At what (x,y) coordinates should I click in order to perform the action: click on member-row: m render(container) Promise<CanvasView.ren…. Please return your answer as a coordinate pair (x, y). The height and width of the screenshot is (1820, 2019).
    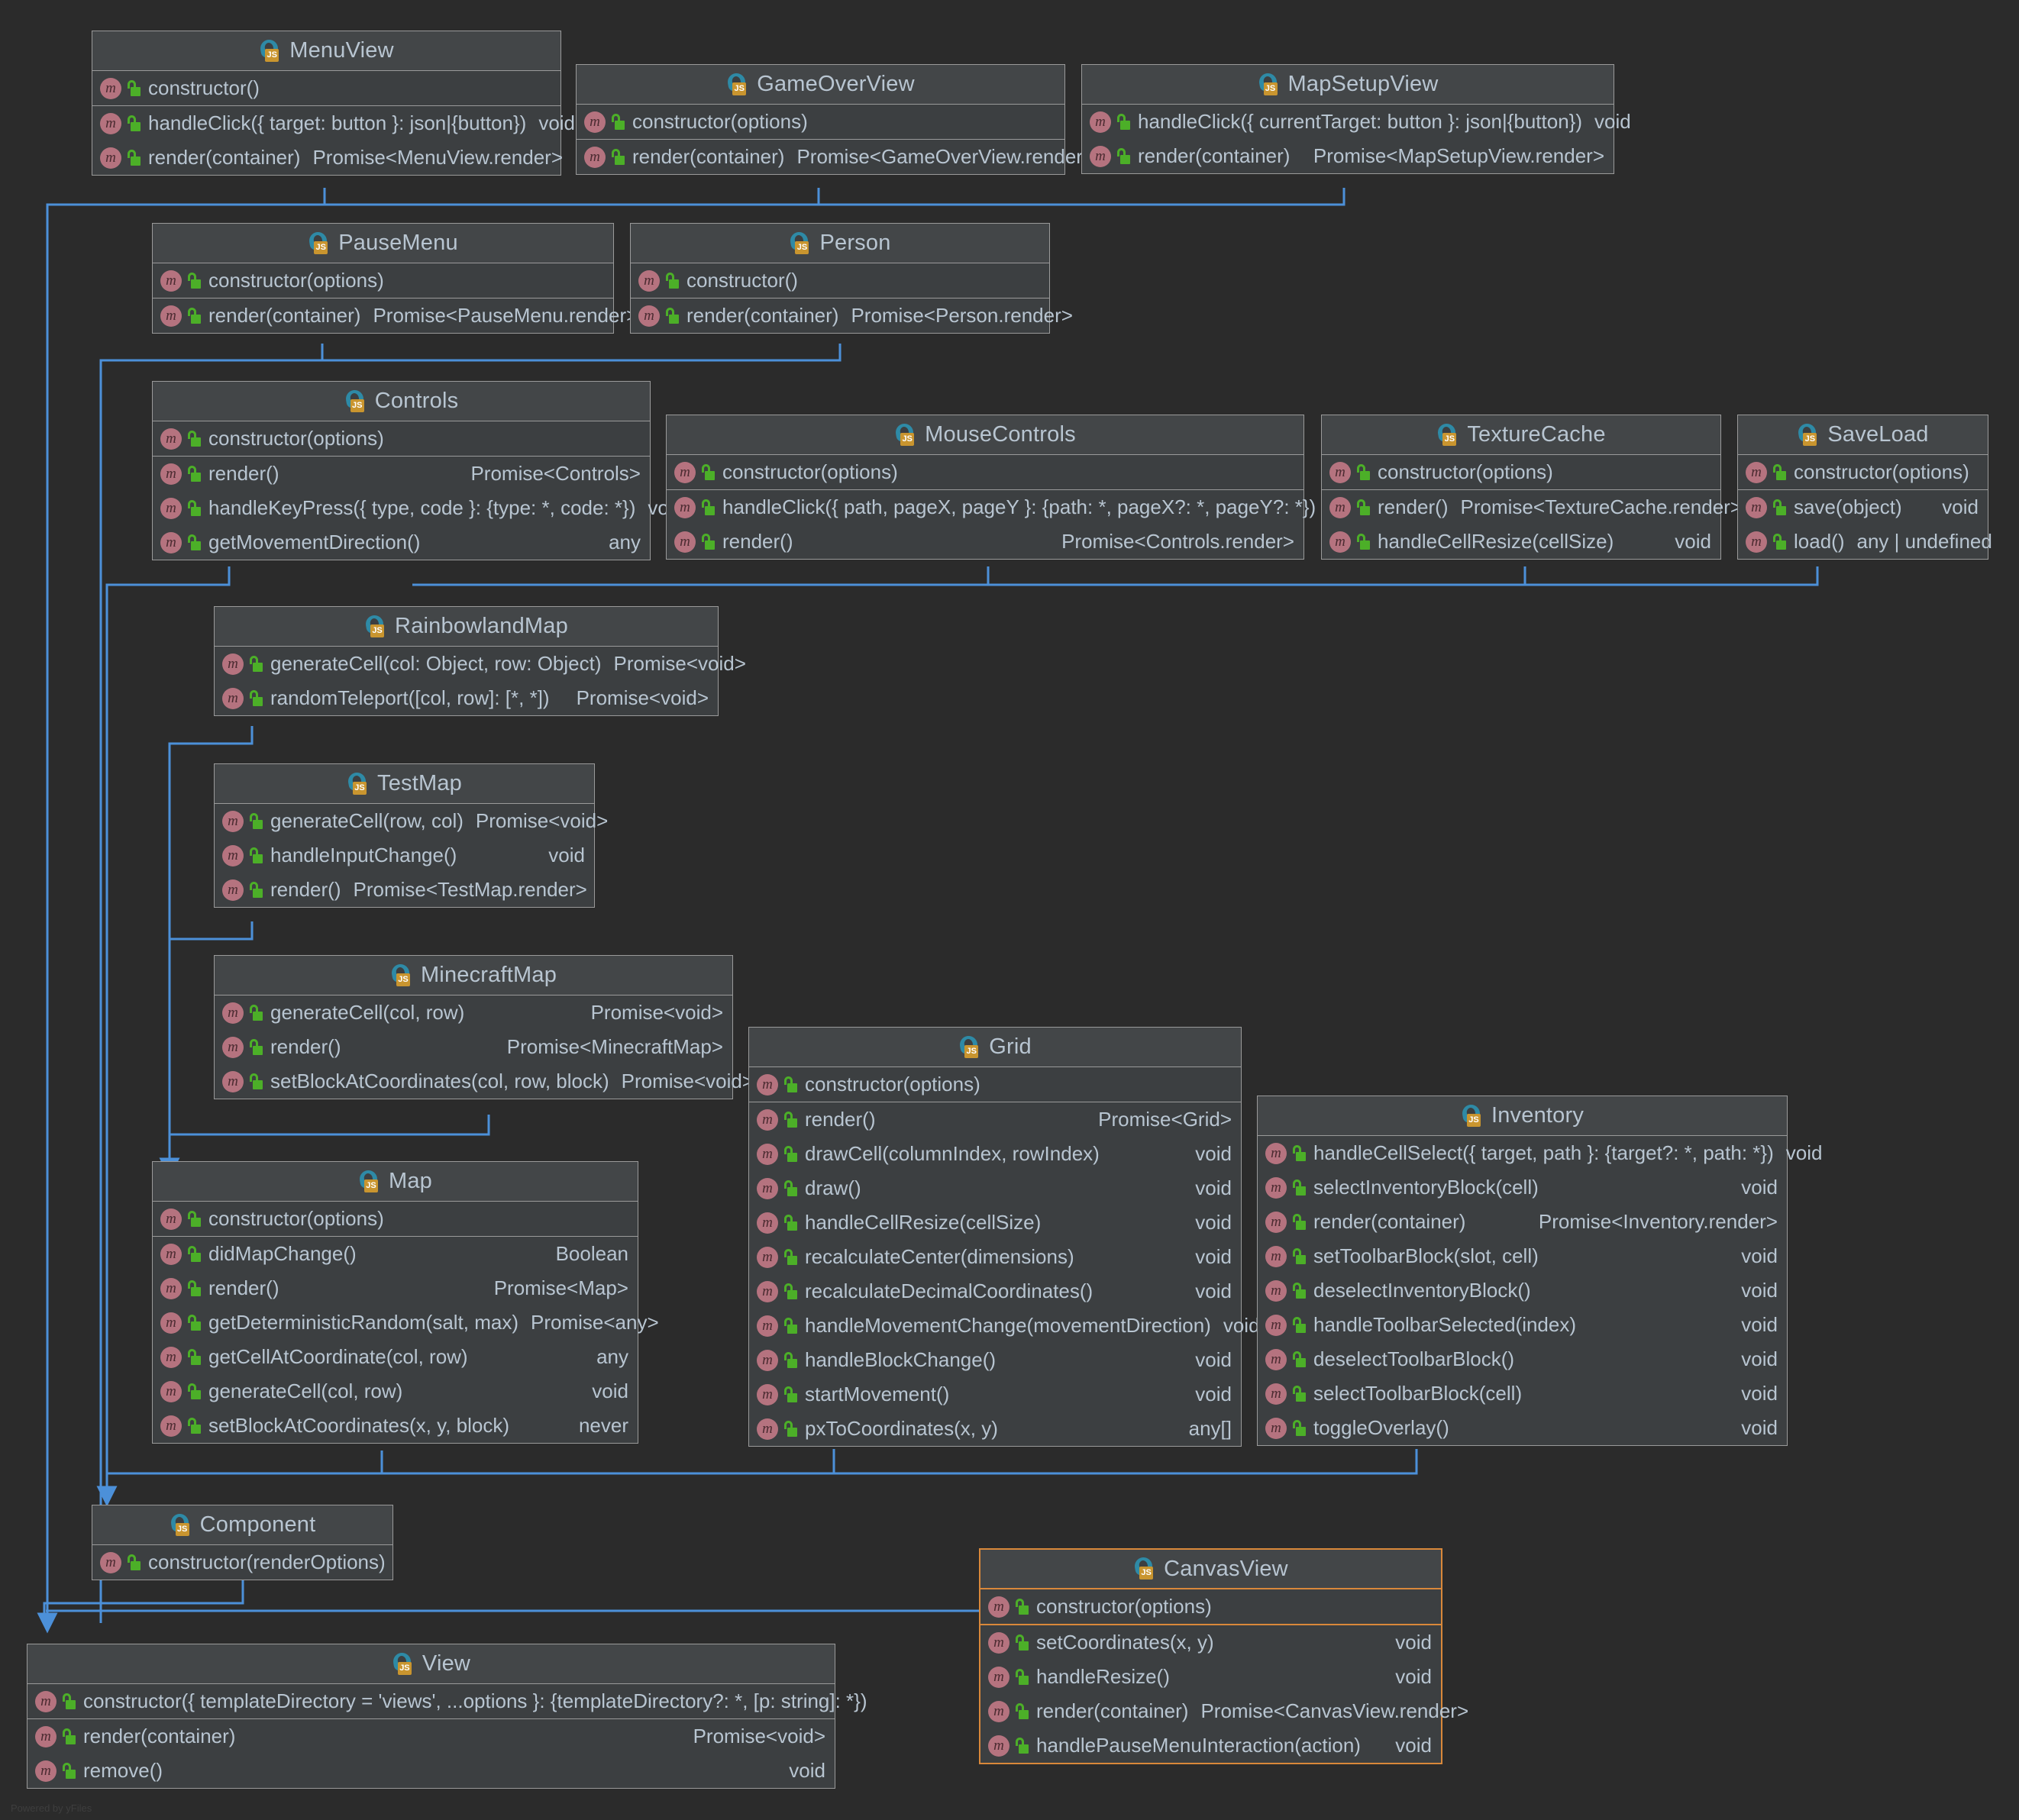
    Looking at the image, I should click on (1224, 1711).